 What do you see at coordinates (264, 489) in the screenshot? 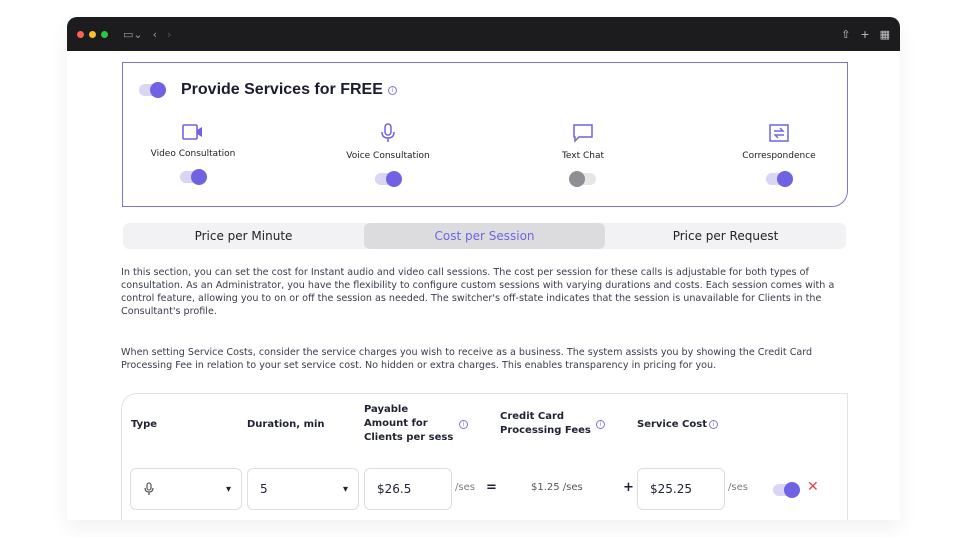
I see `duration-value: 5` at bounding box center [264, 489].